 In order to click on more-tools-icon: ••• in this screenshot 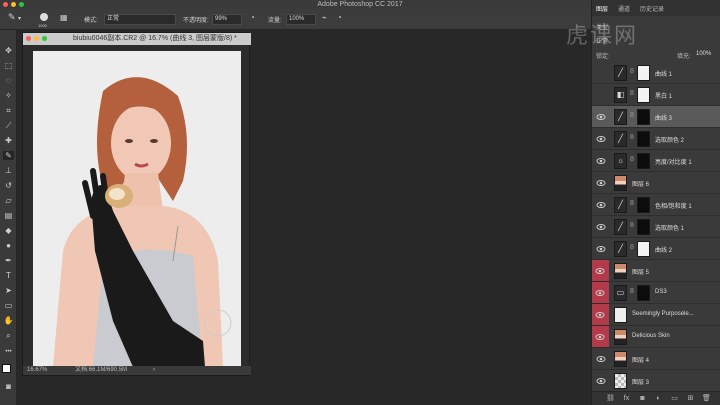, I will do `click(8, 352)`.